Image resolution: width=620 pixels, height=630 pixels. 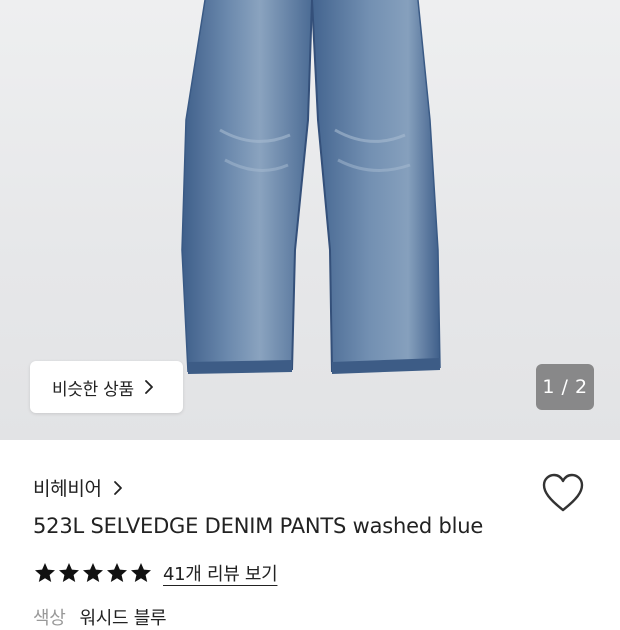 I want to click on color-value: 워시드 블루, so click(x=123, y=618).